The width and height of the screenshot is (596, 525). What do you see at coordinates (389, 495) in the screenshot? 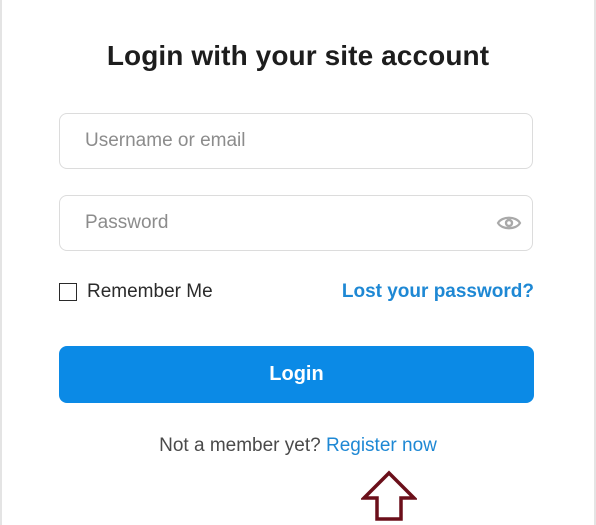
I see `up-arrow-icon` at bounding box center [389, 495].